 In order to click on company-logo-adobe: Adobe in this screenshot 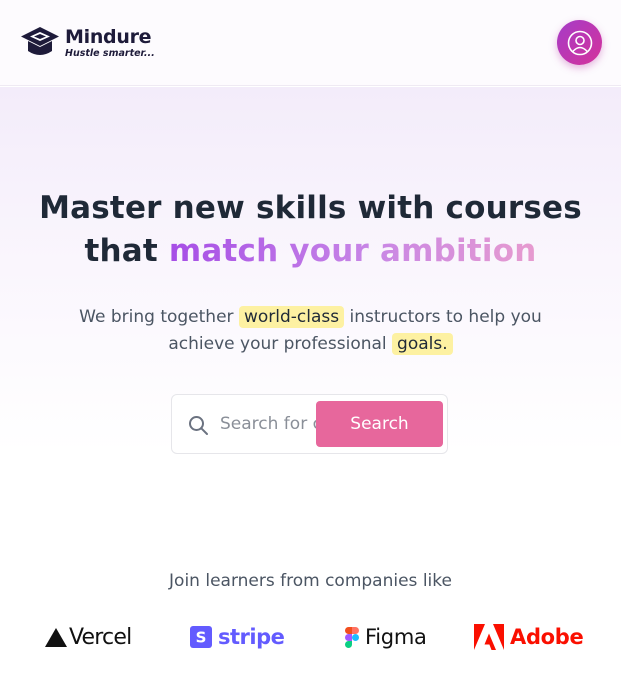, I will do `click(529, 637)`.